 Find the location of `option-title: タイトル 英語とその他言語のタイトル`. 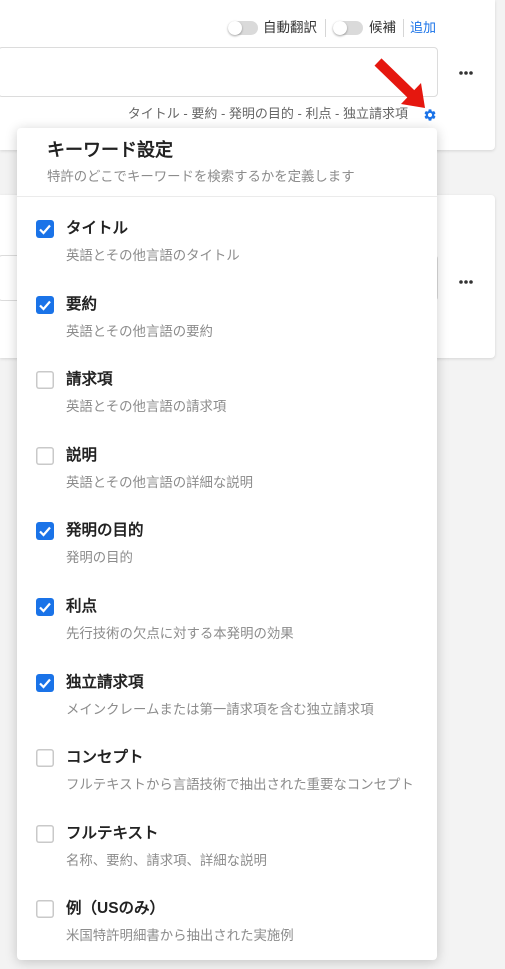

option-title: タイトル 英語とその他言語のタイトル is located at coordinates (227, 253).